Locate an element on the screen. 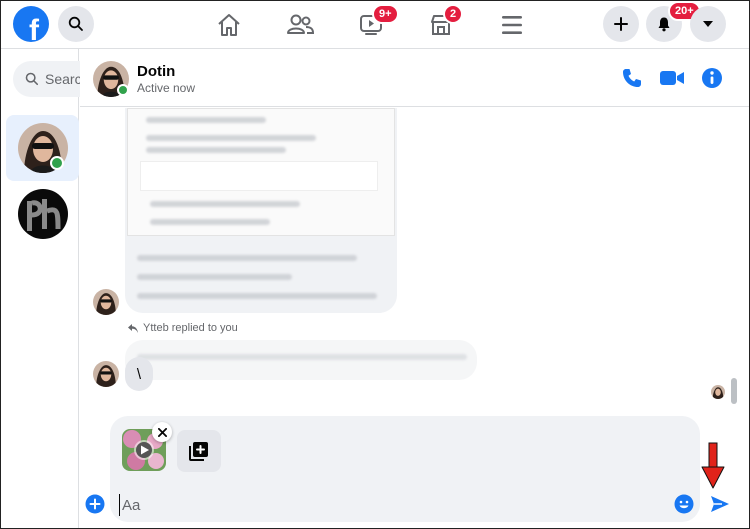 The height and width of the screenshot is (529, 750). video-call-icon is located at coordinates (672, 78).